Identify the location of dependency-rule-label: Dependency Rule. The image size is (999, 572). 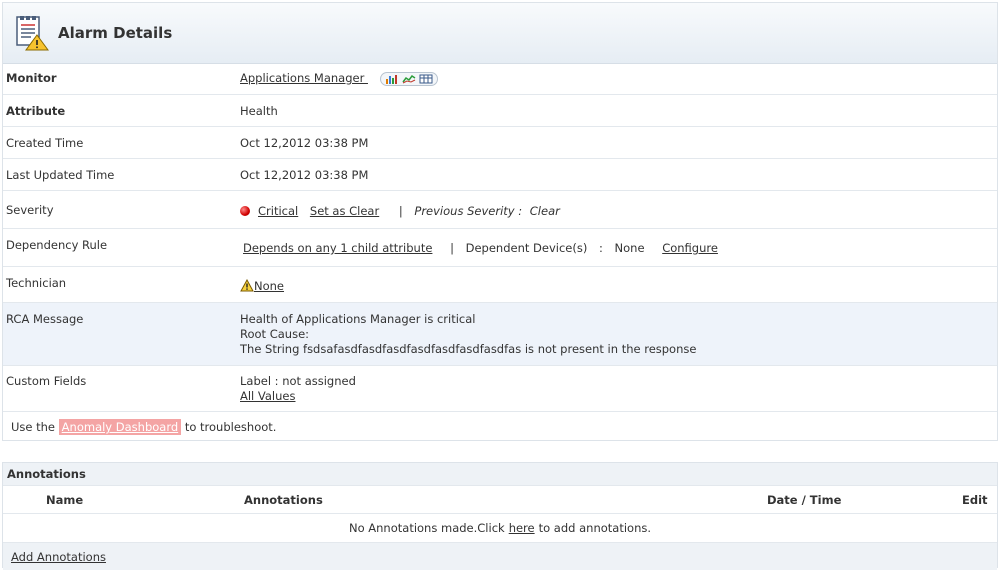
(57, 245).